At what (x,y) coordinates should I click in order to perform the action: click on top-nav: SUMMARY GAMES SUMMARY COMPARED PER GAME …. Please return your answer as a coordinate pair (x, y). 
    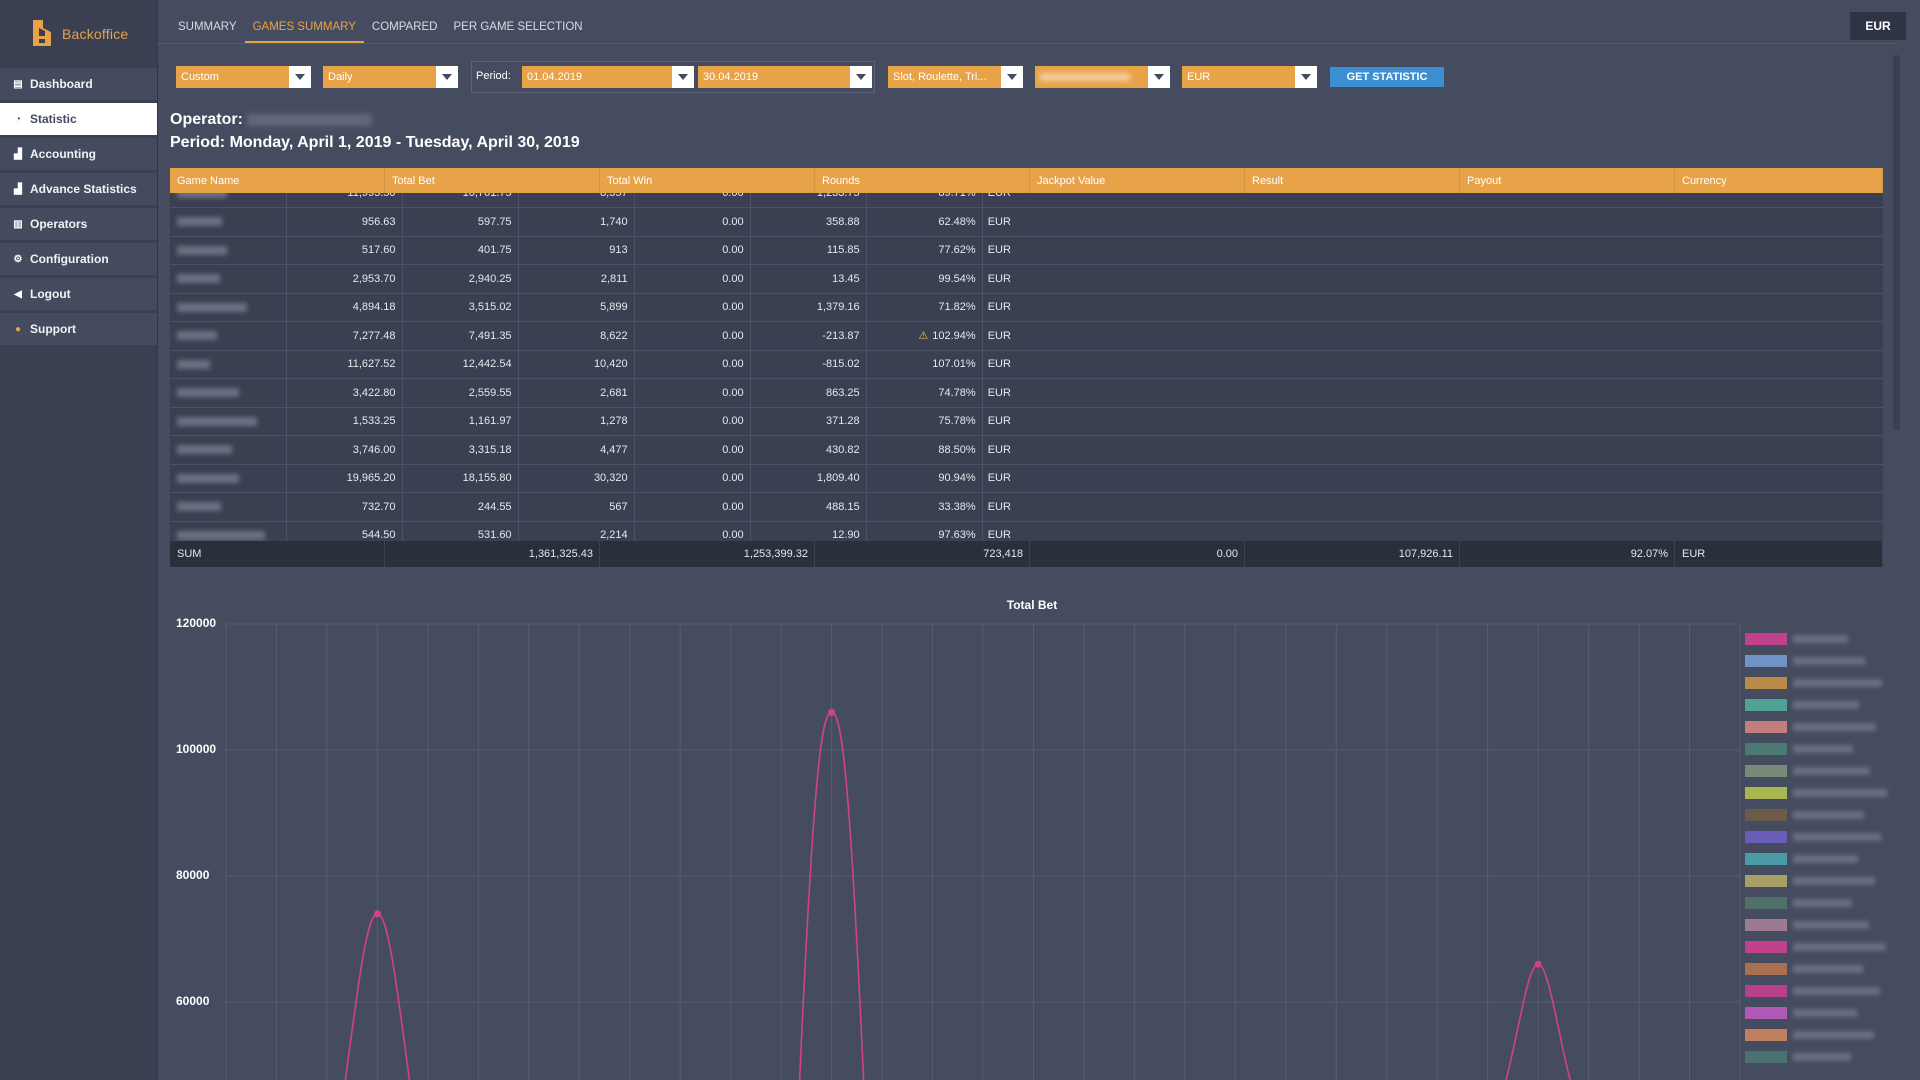
    Looking at the image, I should click on (380, 22).